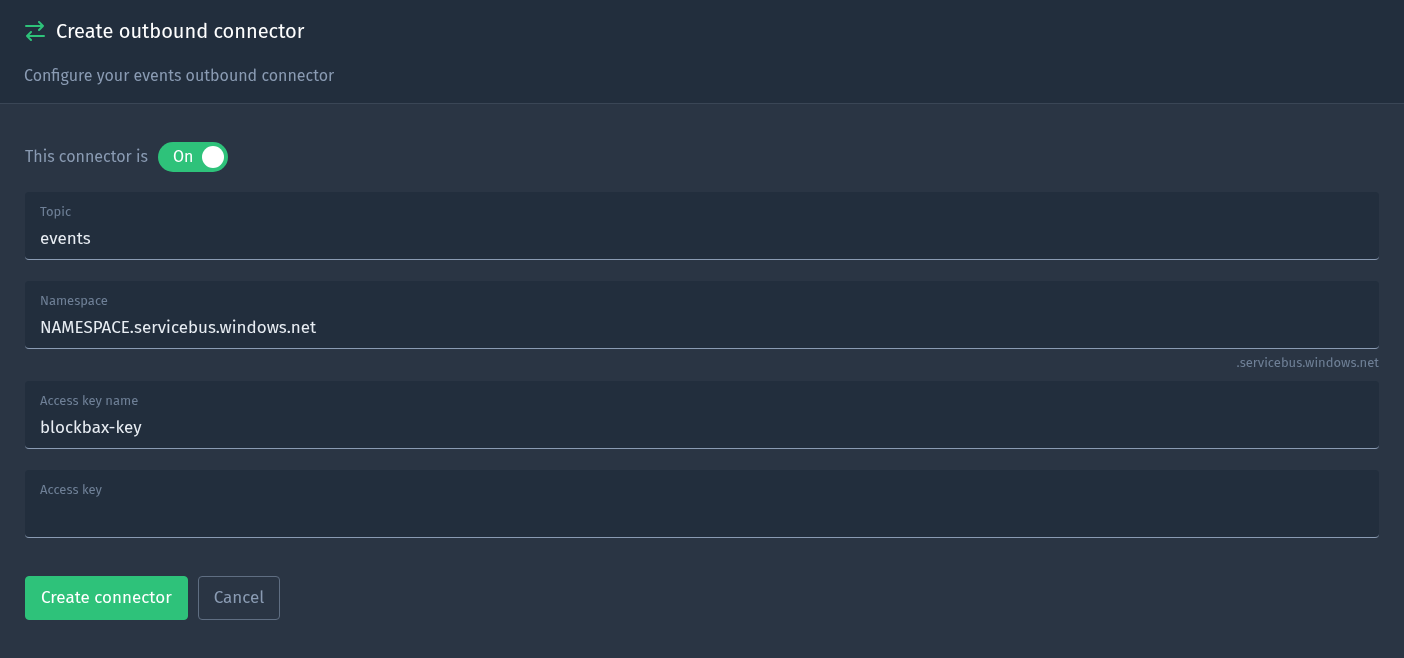 Image resolution: width=1404 pixels, height=658 pixels. What do you see at coordinates (1307, 362) in the screenshot?
I see `field-hint: .servicebus.windows.net` at bounding box center [1307, 362].